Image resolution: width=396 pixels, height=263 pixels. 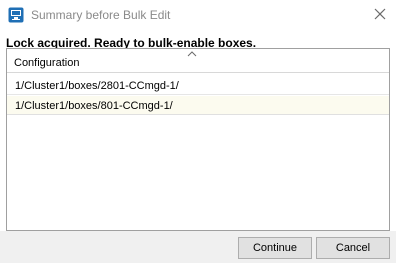 What do you see at coordinates (353, 248) in the screenshot?
I see `cancel-button: Cancel` at bounding box center [353, 248].